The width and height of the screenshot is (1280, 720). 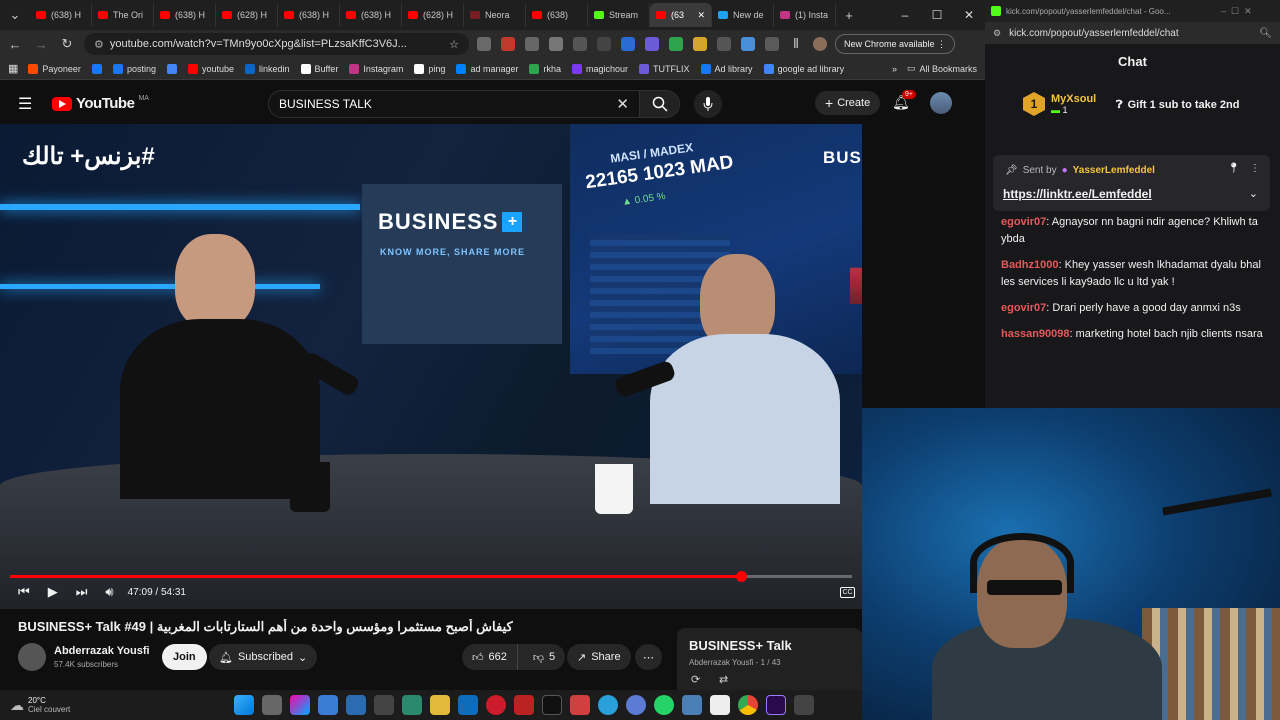 What do you see at coordinates (412, 705) in the screenshot?
I see `edge-icon` at bounding box center [412, 705].